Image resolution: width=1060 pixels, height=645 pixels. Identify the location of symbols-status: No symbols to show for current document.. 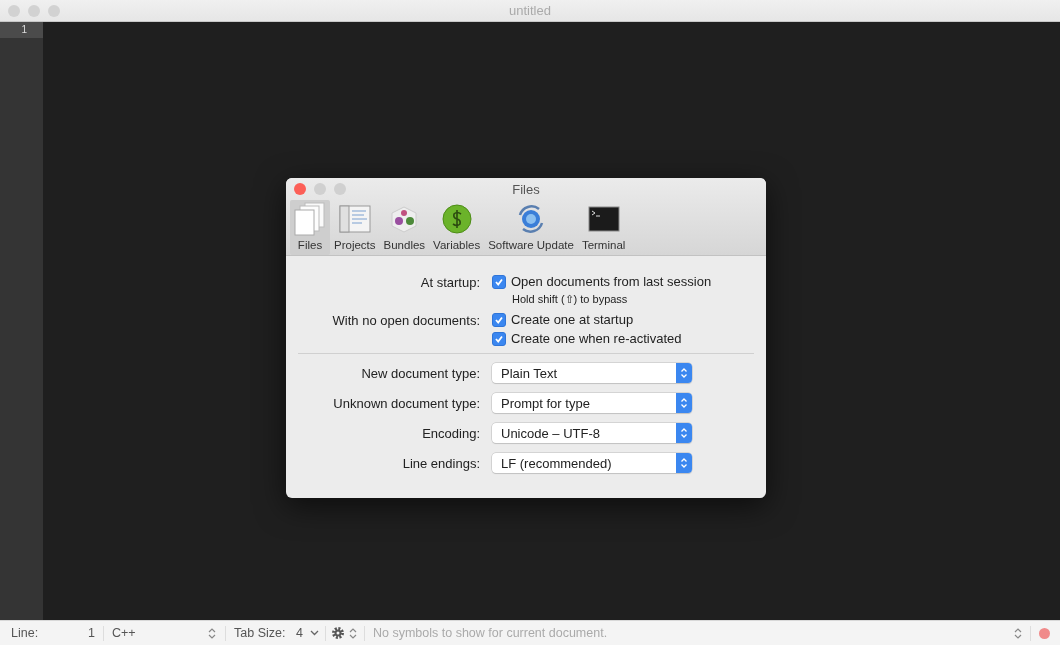
(490, 633).